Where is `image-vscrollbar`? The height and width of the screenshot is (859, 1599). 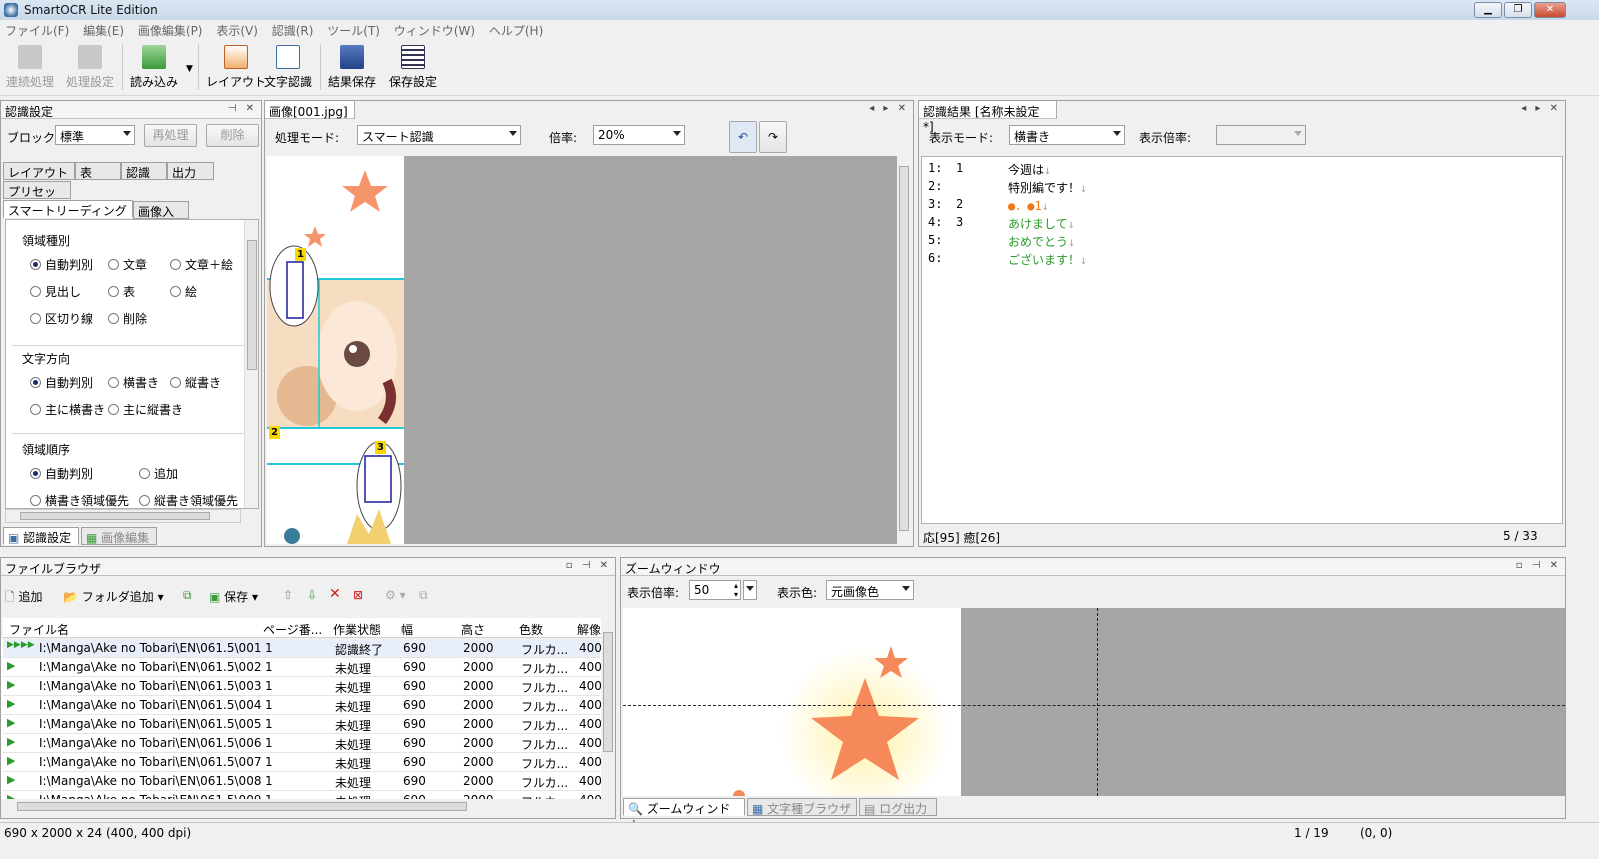 image-vscrollbar is located at coordinates (904, 350).